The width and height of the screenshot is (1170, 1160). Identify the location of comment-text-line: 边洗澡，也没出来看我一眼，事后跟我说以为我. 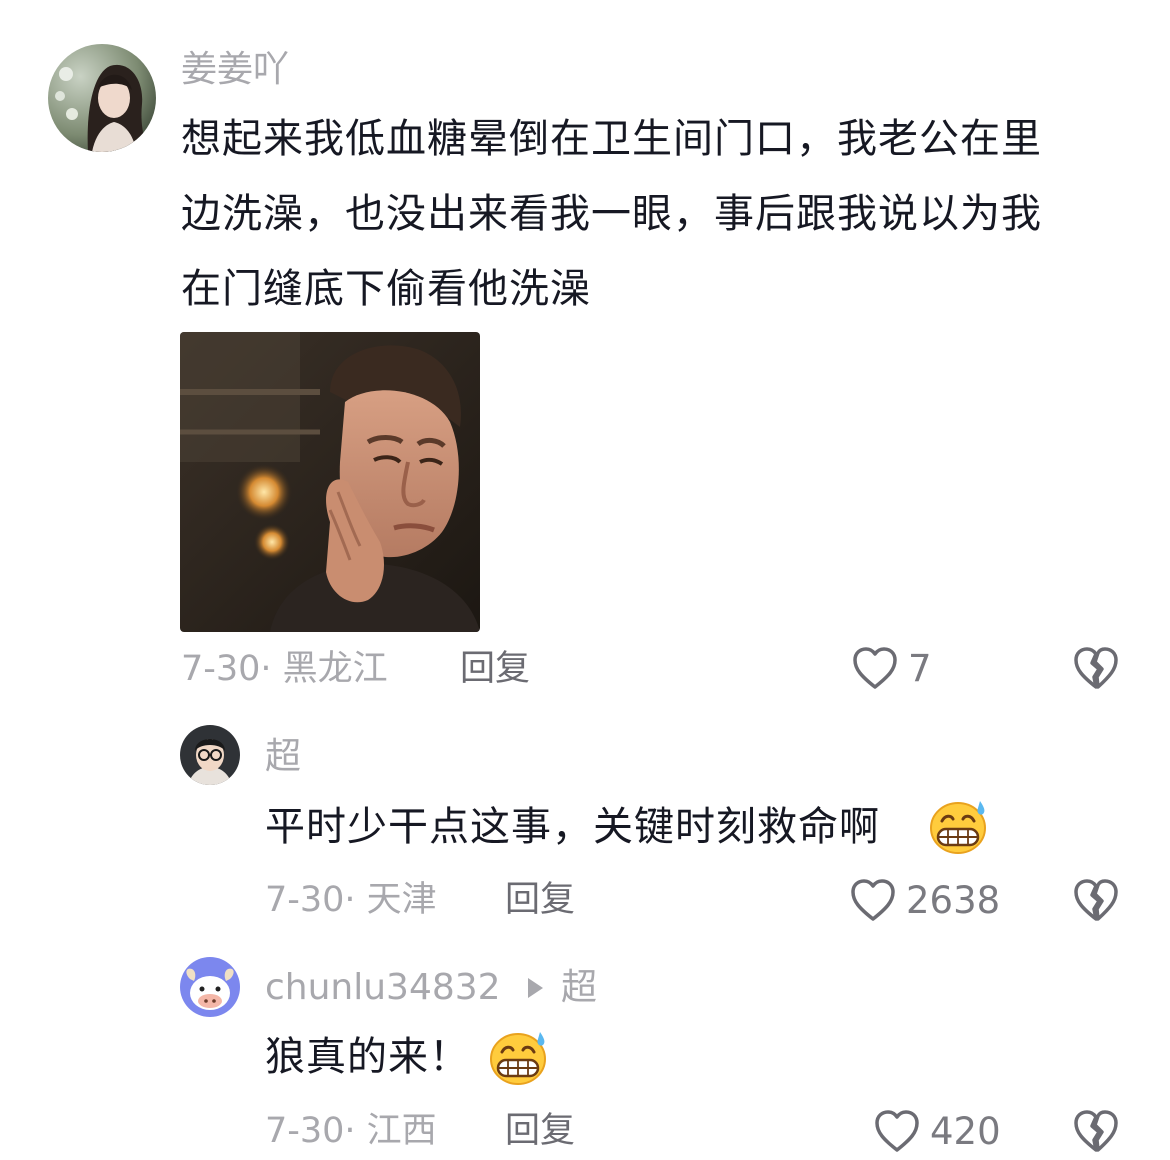
(611, 214).